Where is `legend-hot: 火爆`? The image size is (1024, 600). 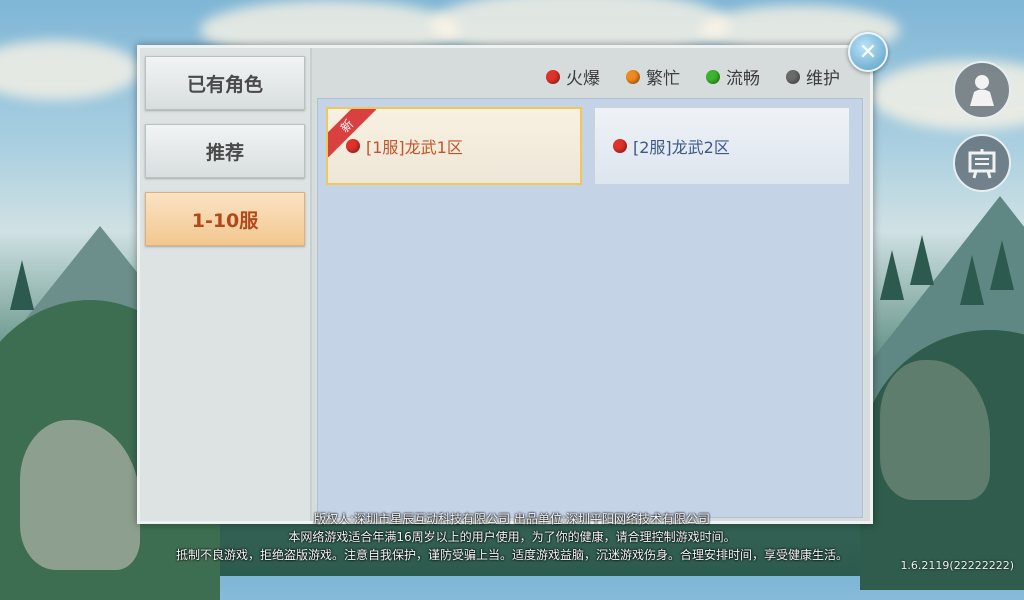 legend-hot: 火爆 is located at coordinates (573, 76).